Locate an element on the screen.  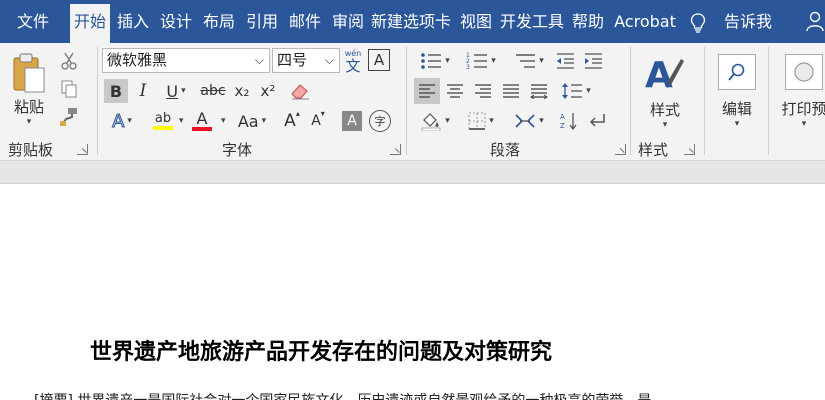
svg-text: A is located at coordinates (659, 74).